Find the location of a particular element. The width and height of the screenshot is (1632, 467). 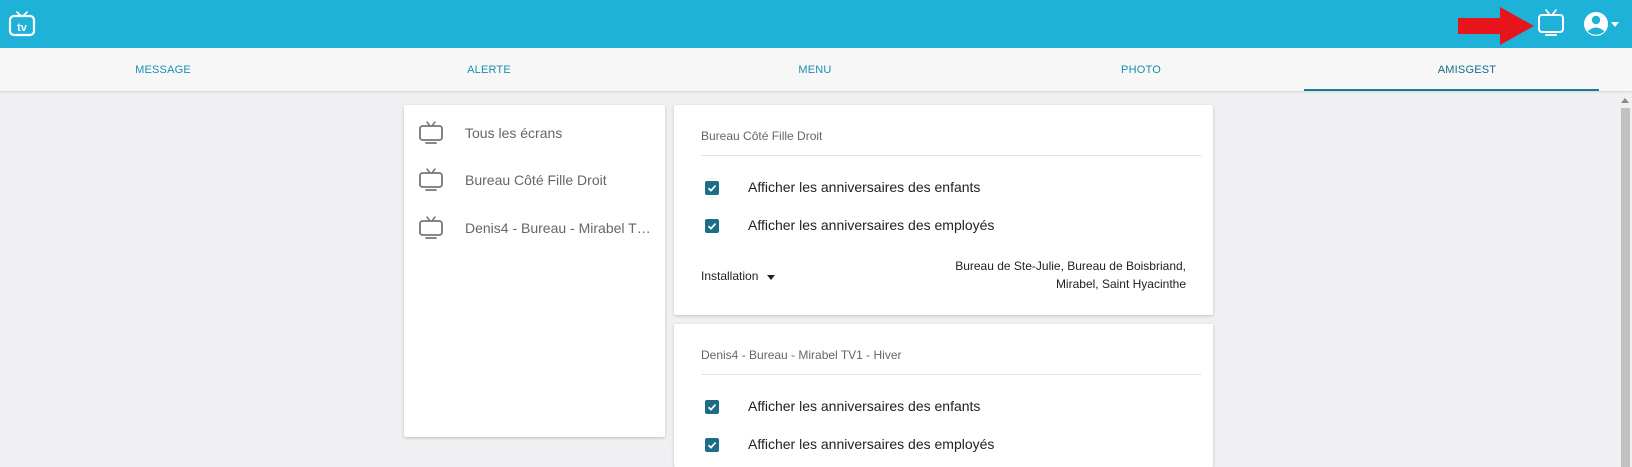

scroll-up-arrow-icon is located at coordinates (1625, 100).